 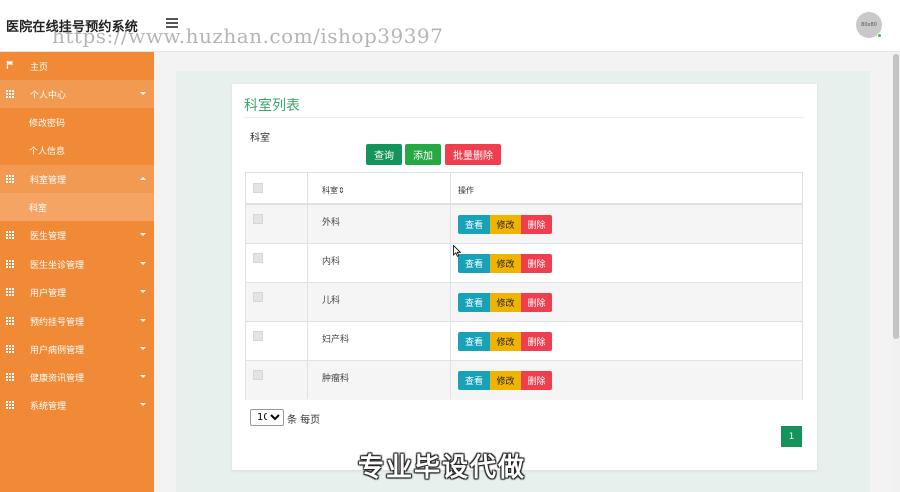 What do you see at coordinates (306, 154) in the screenshot?
I see `department-search-input` at bounding box center [306, 154].